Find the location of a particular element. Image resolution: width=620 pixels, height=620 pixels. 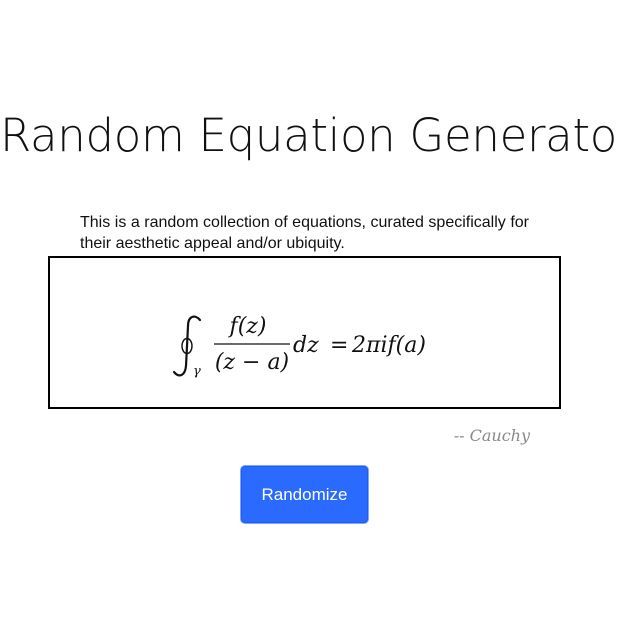

equation-render: γ f(z) (z − a) dz = 2πif(a) is located at coordinates (299, 346).